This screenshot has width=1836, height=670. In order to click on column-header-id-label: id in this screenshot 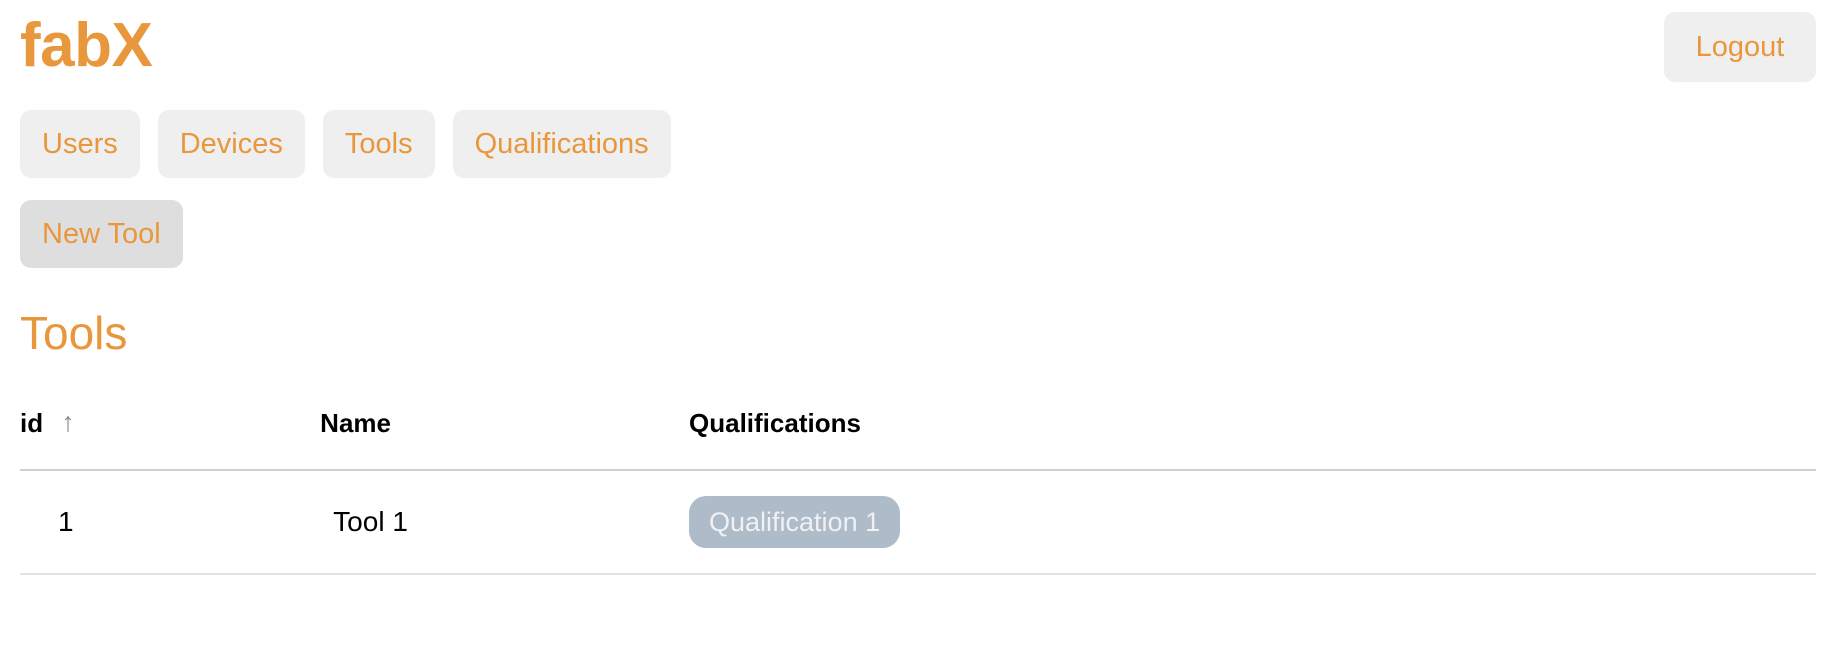, I will do `click(32, 423)`.